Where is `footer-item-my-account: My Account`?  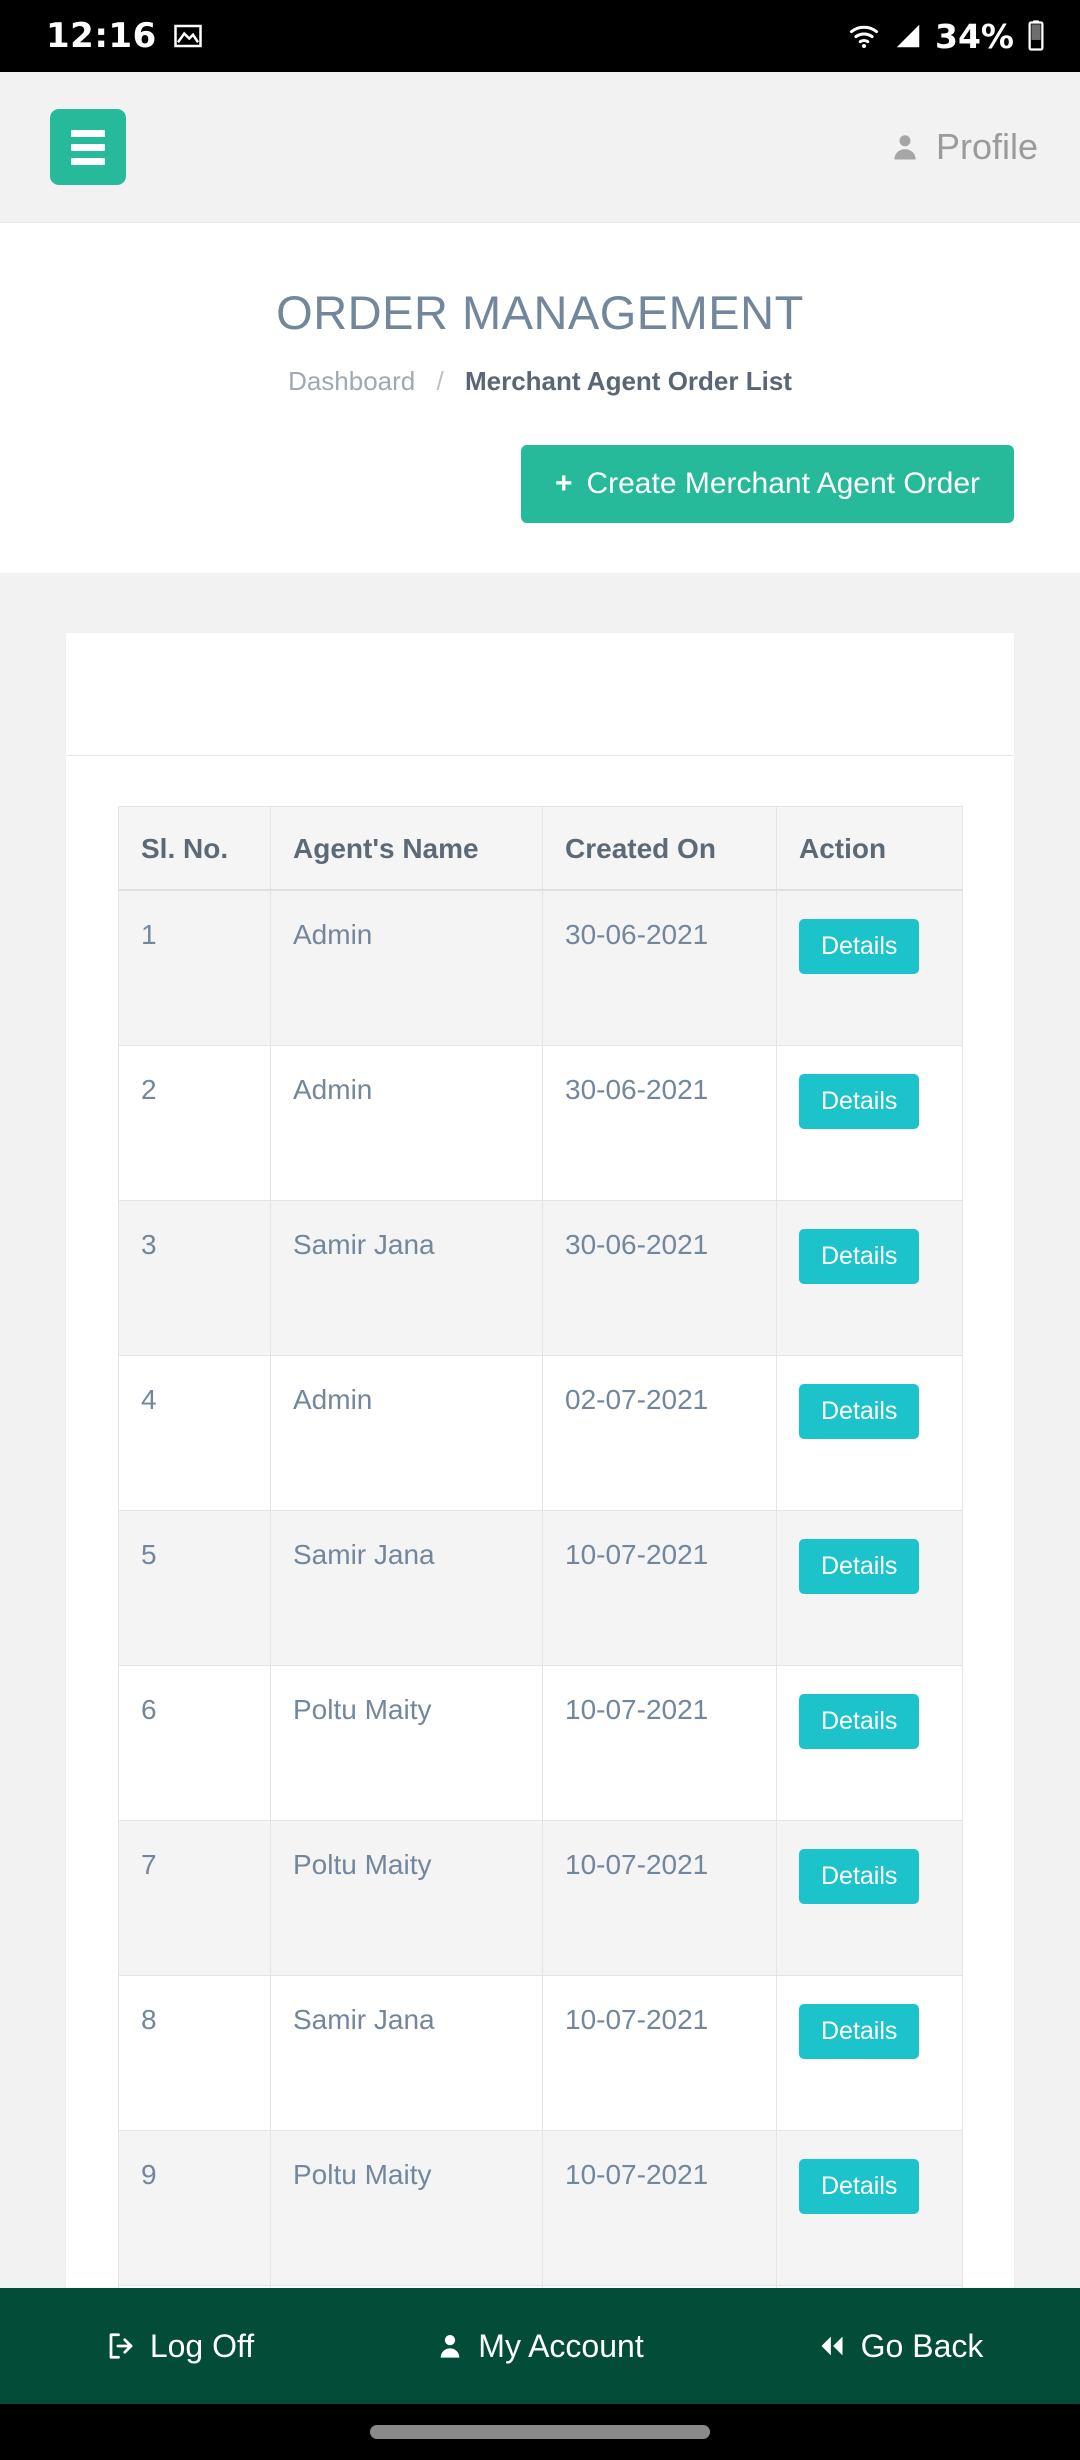
footer-item-my-account: My Account is located at coordinates (540, 2346).